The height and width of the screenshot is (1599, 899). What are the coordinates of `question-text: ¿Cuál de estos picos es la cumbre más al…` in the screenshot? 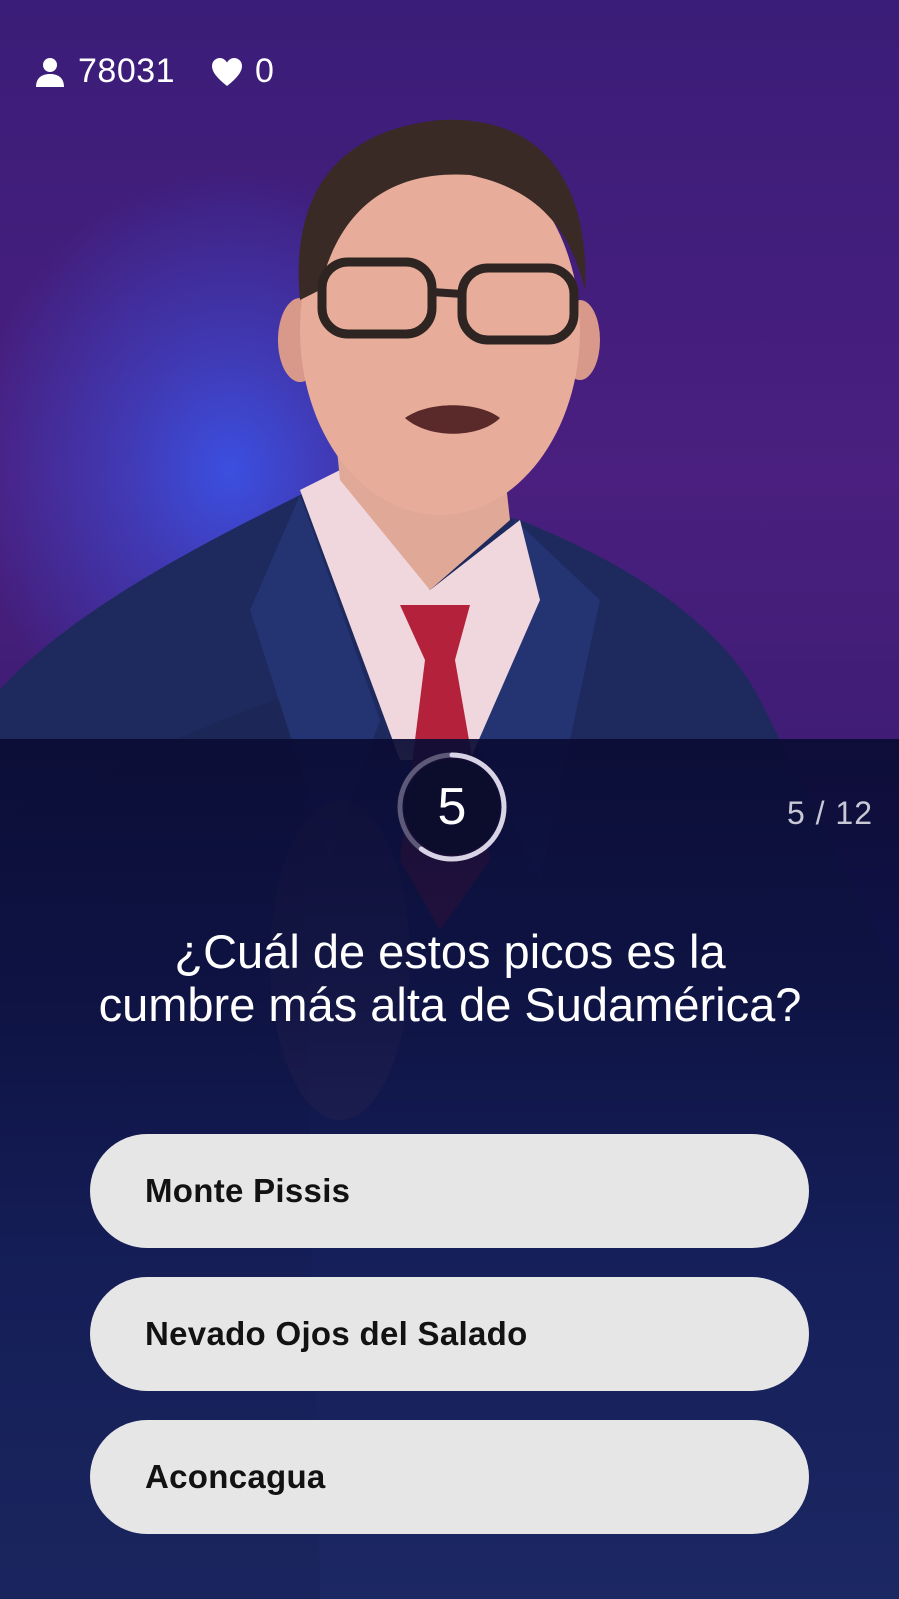 It's located at (450, 978).